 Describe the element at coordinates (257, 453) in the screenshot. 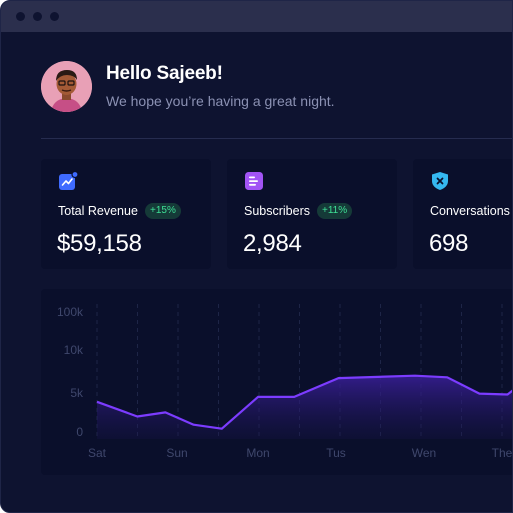

I see `x-tick-label: Mon` at that location.